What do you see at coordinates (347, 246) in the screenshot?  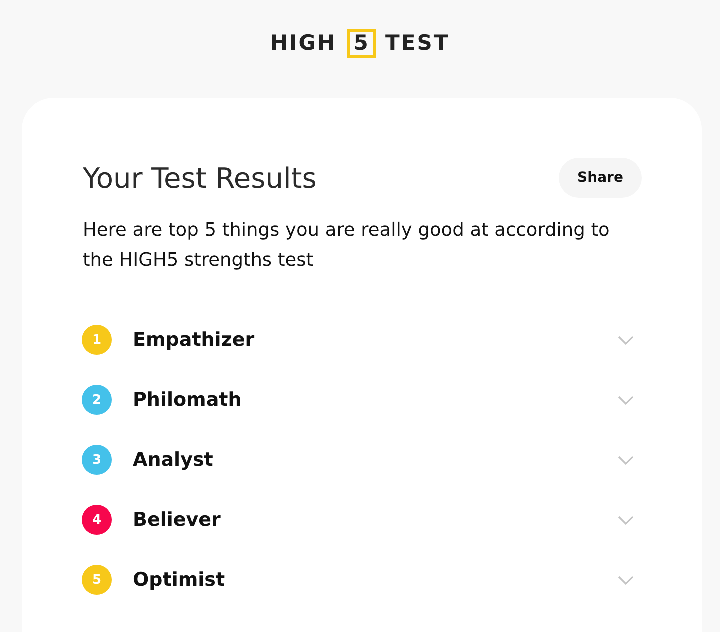 I see `results-description: Here are top 5 things you are really good at according to the HIGH5 strengths test` at bounding box center [347, 246].